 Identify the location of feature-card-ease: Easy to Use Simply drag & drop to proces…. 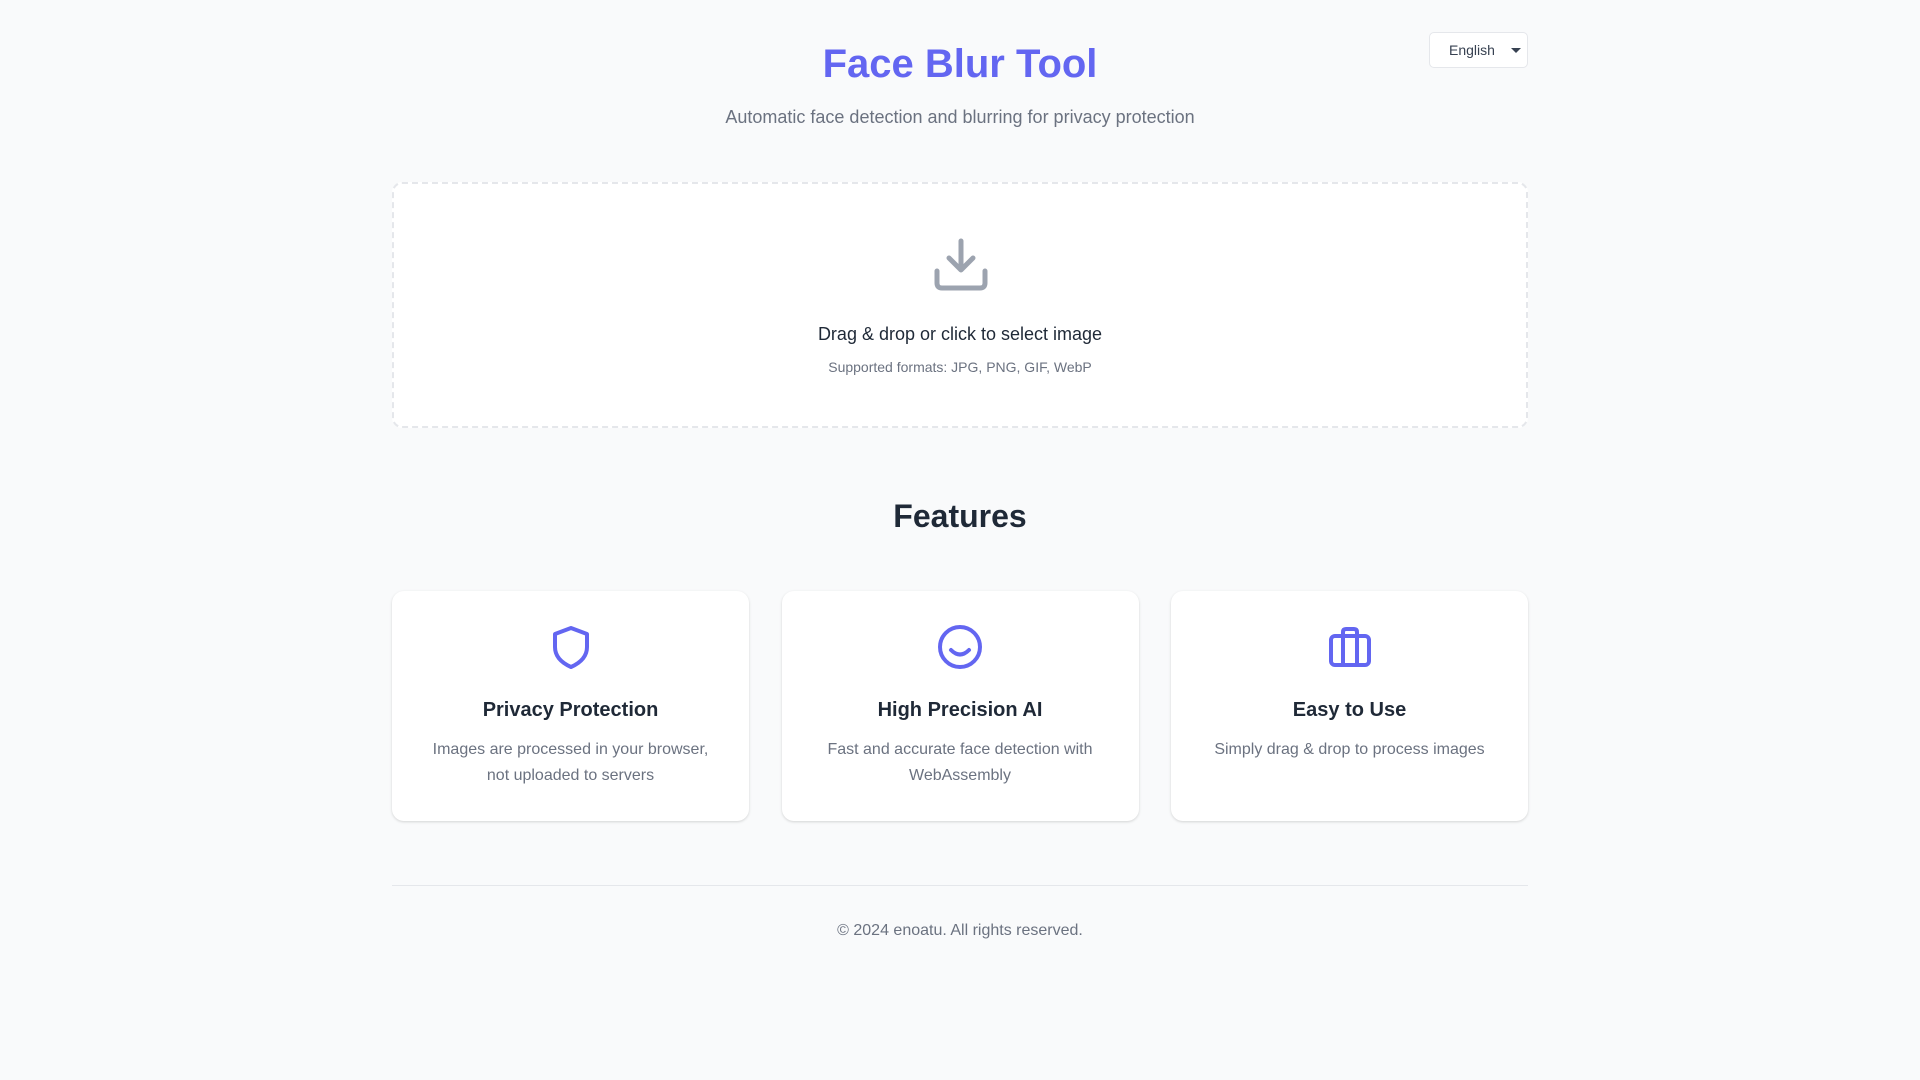
(1349, 706).